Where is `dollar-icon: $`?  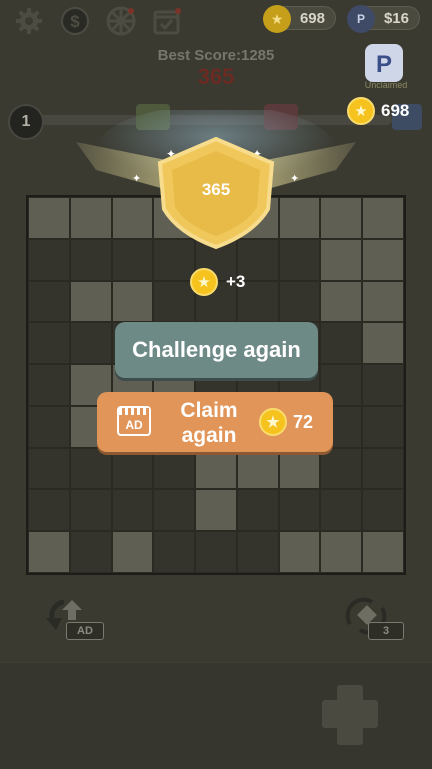 dollar-icon: $ is located at coordinates (75, 21).